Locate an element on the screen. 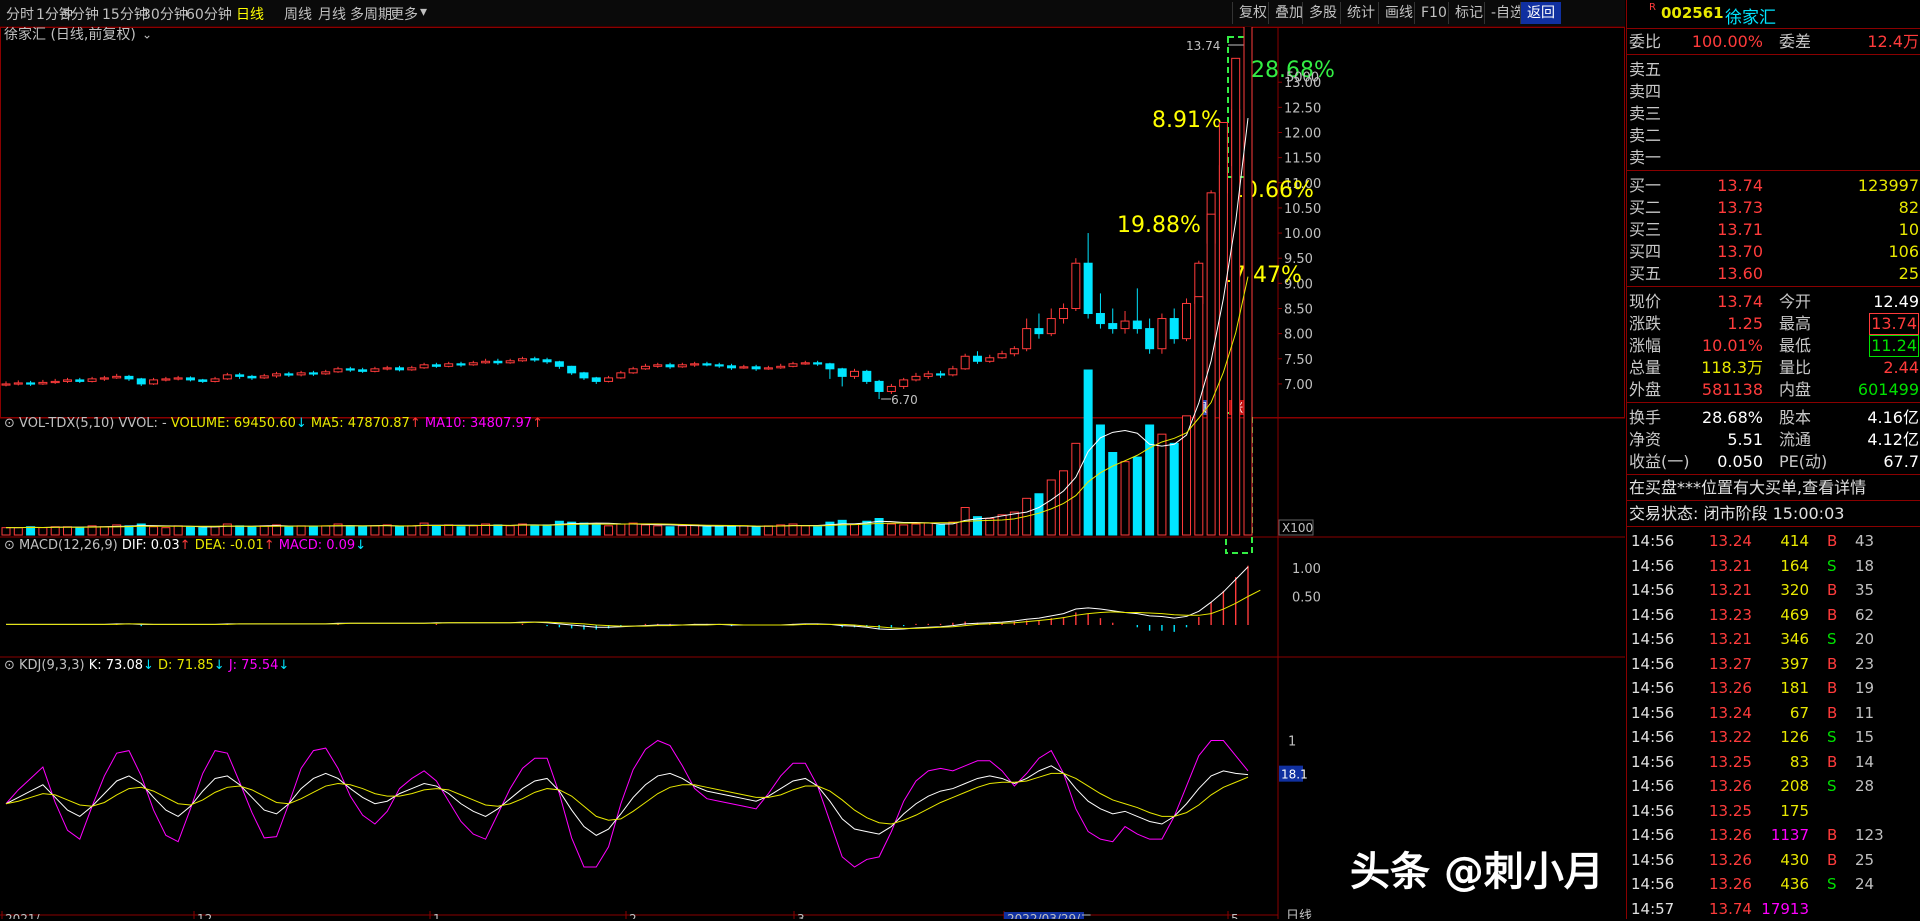 The width and height of the screenshot is (1920, 921). toolbar-button-4: 画线 is located at coordinates (1398, 13).